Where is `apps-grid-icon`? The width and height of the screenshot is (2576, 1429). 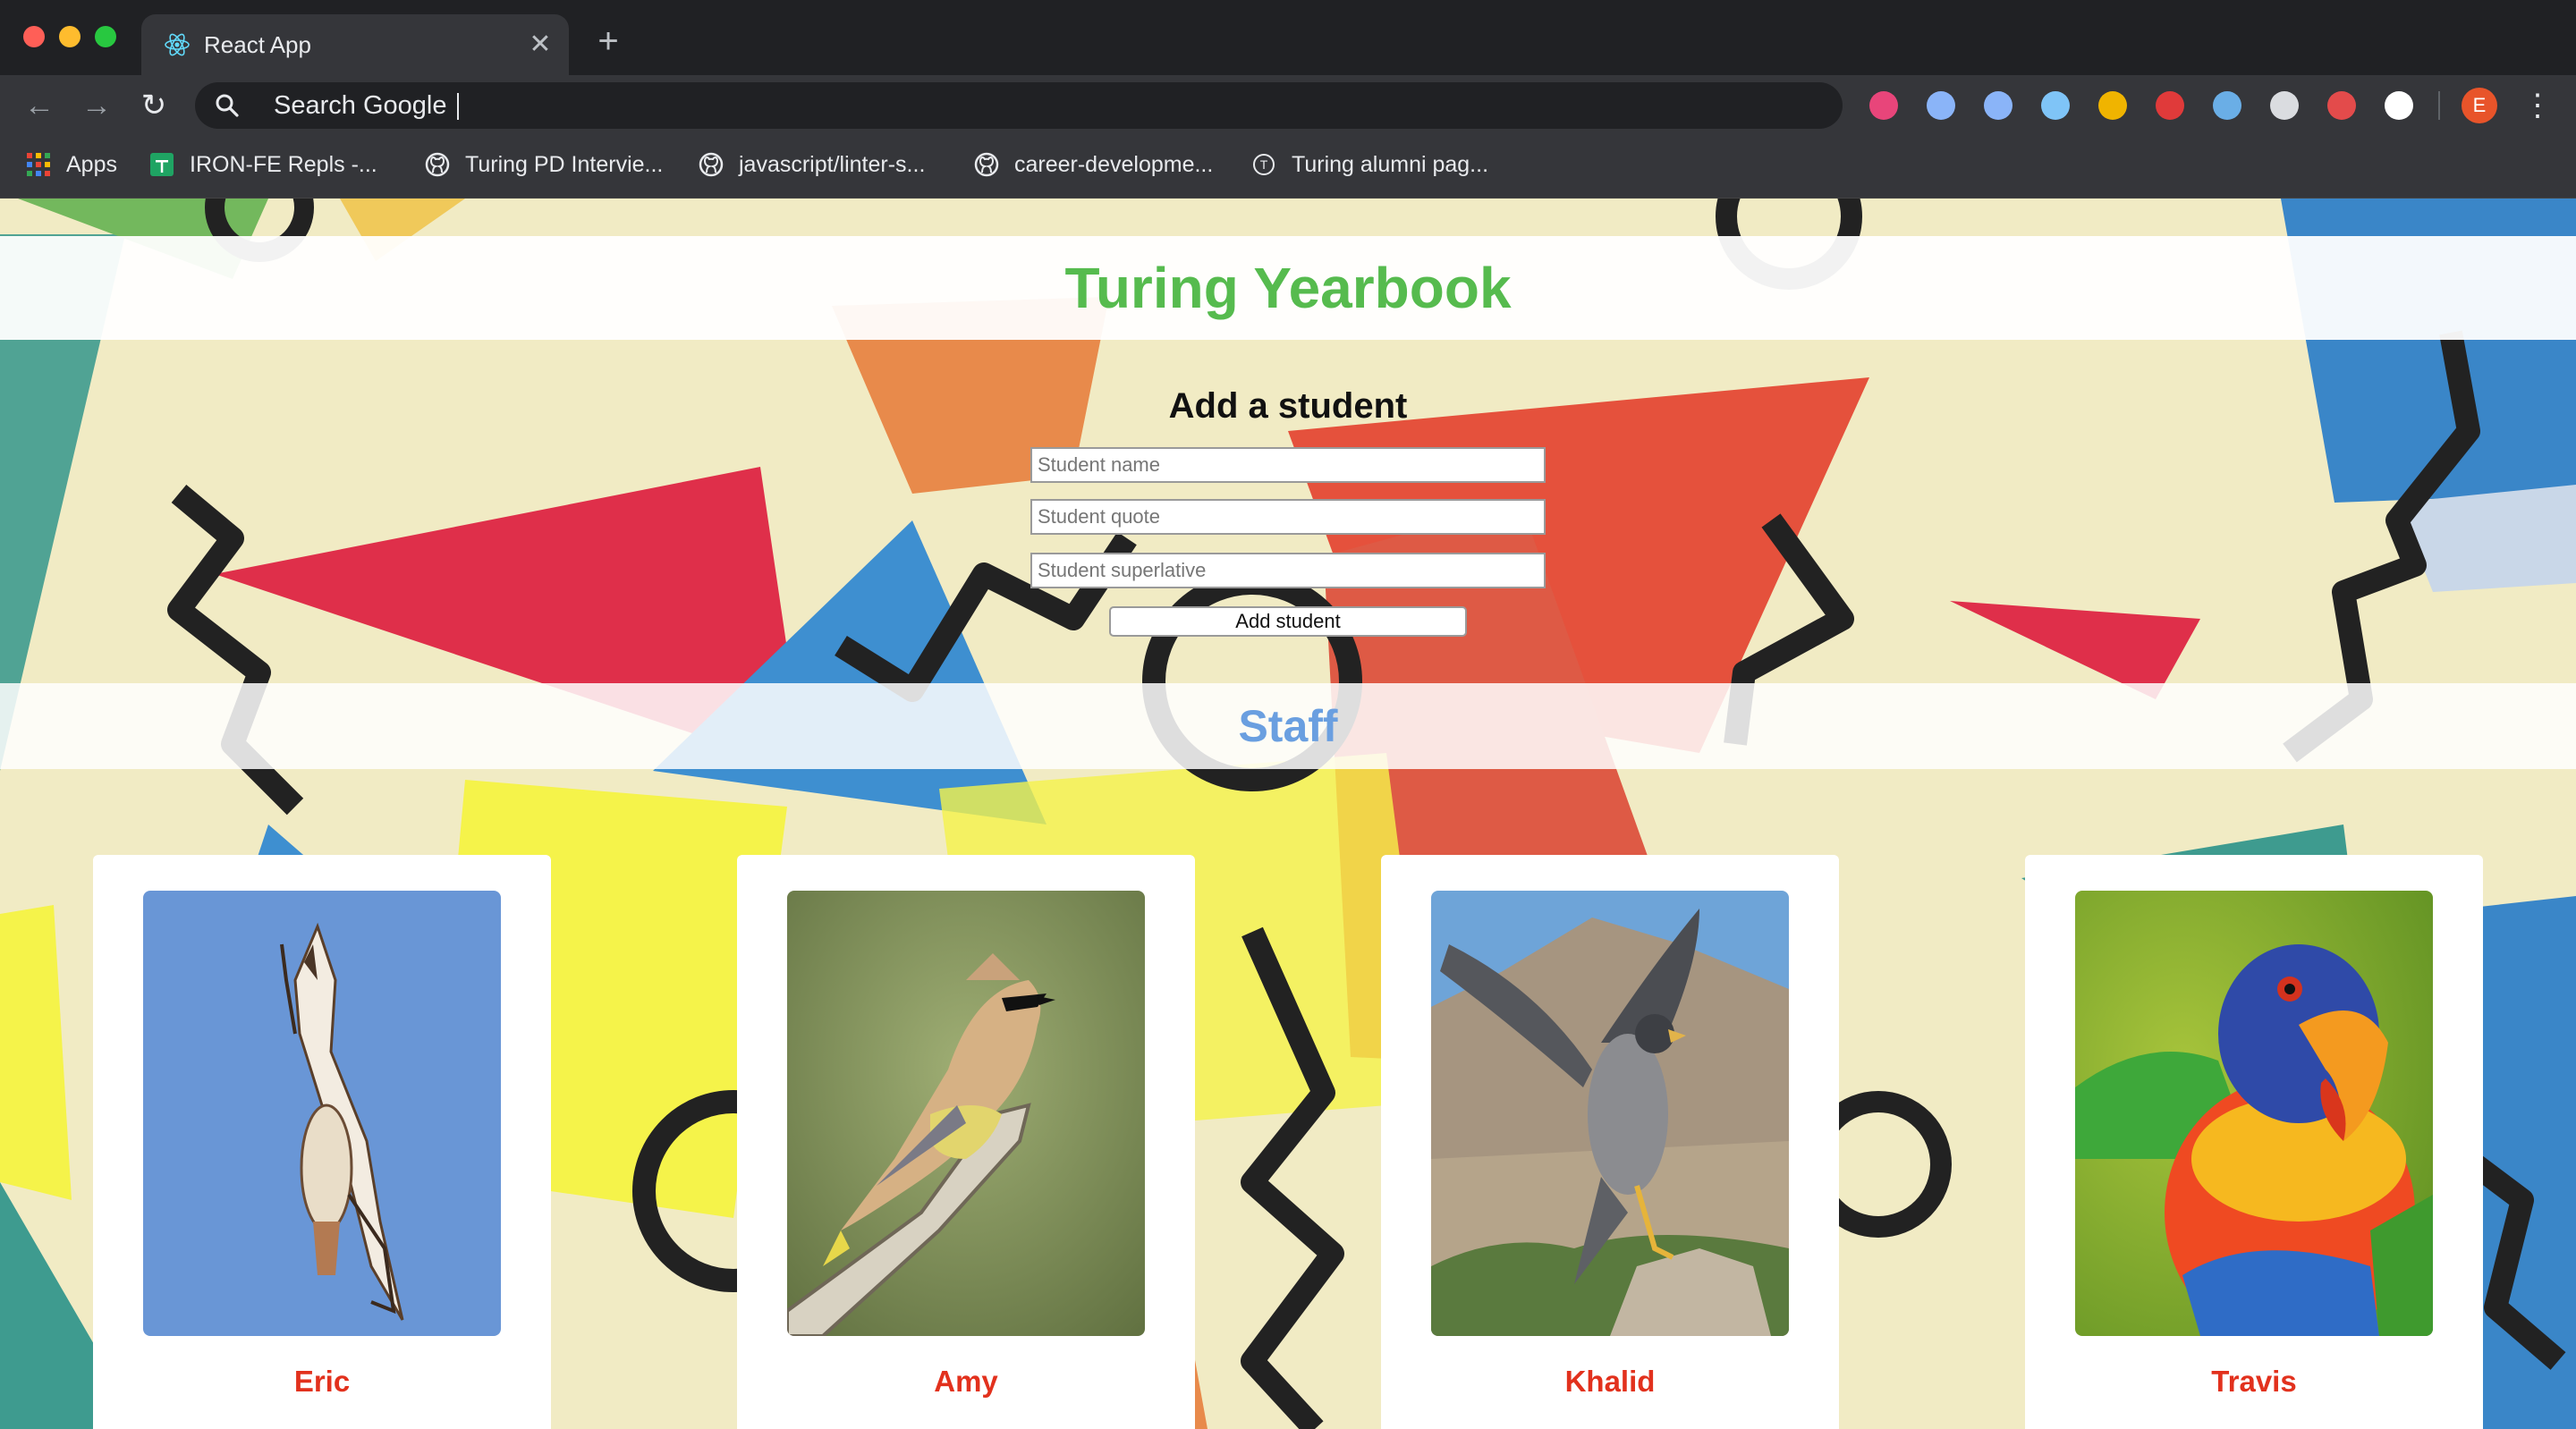 apps-grid-icon is located at coordinates (38, 164).